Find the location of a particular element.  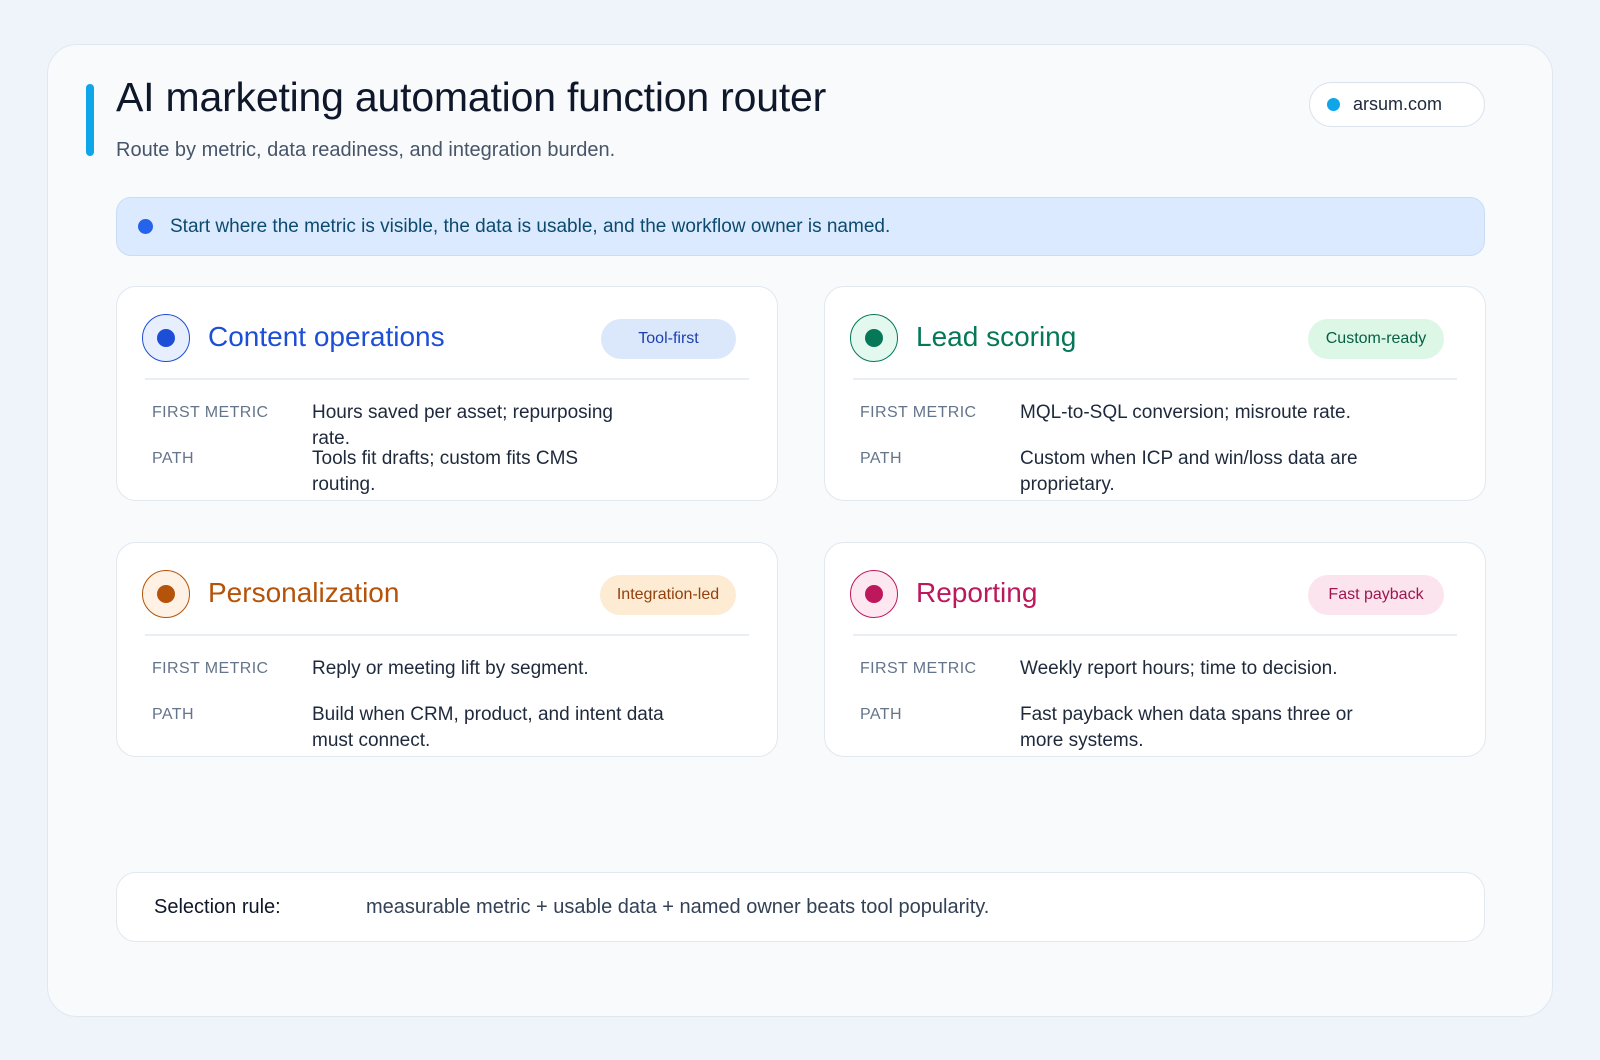

domain-badge: arsum.com is located at coordinates (1397, 104).